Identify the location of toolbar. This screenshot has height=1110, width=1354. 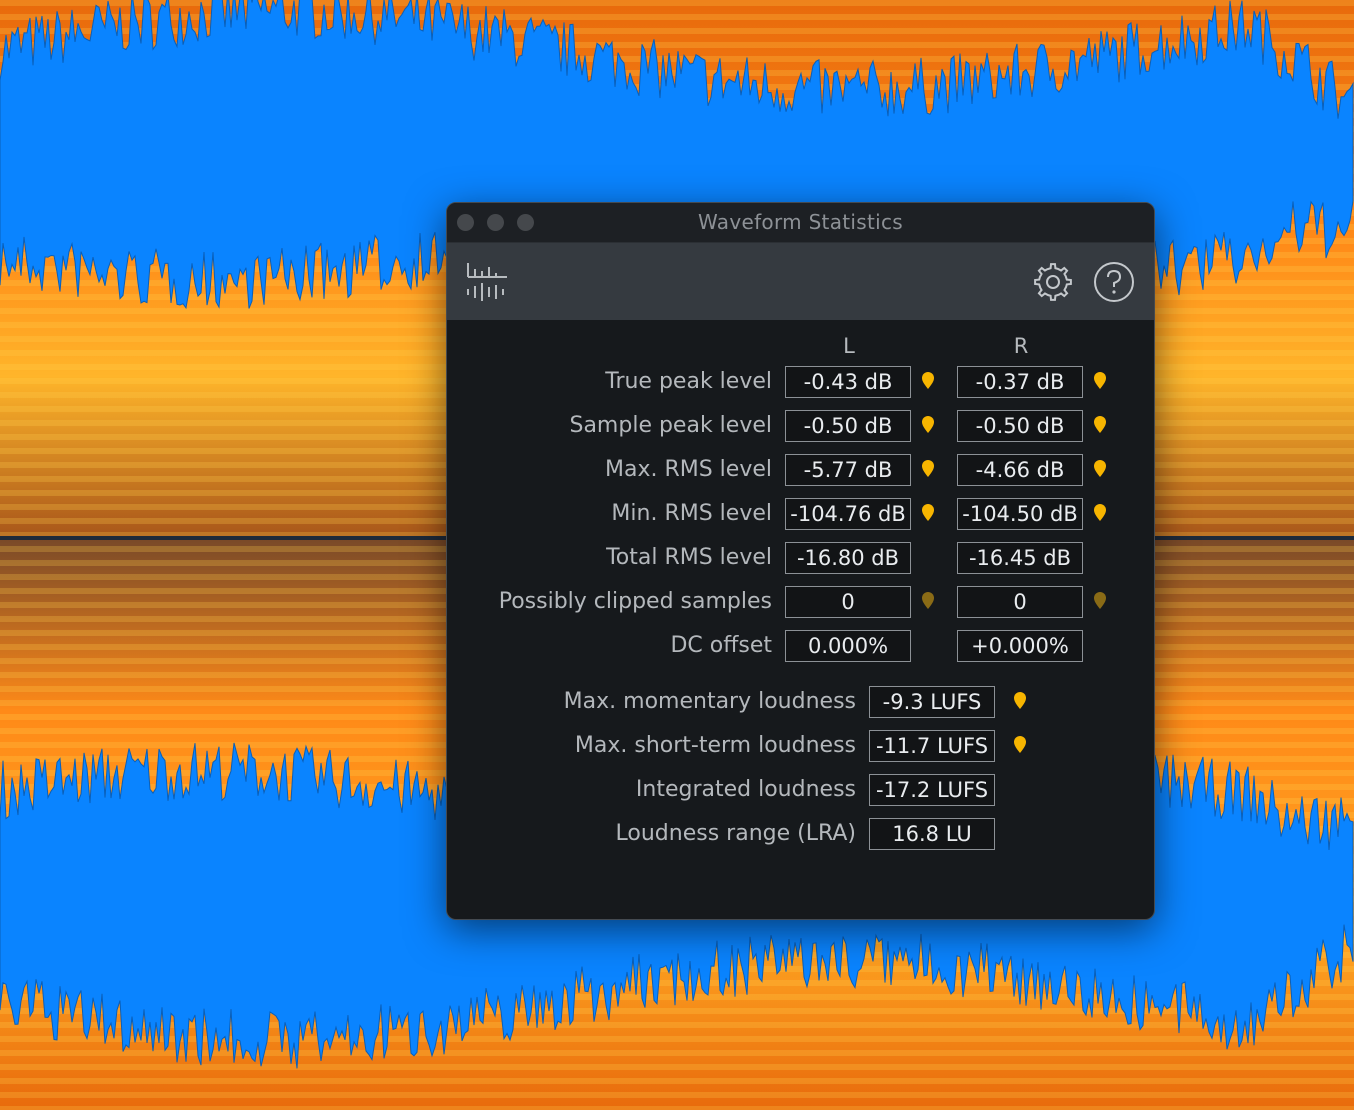
(800, 281).